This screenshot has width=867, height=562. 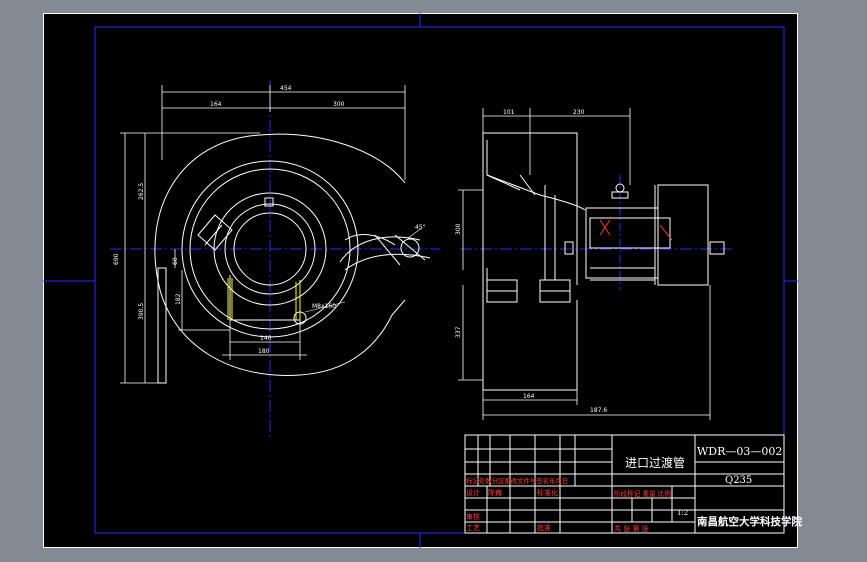 I want to click on dim-front-left-upper: 262.5, so click(x=141, y=191).